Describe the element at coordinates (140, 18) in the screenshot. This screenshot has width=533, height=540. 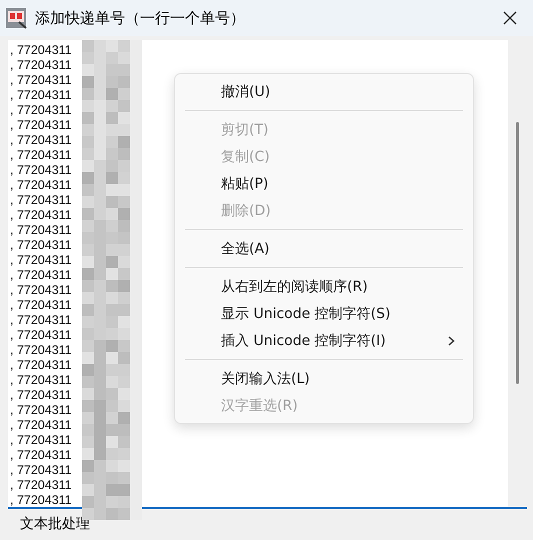
I see `window-title: 添加快递单号（一行一个单号）` at that location.